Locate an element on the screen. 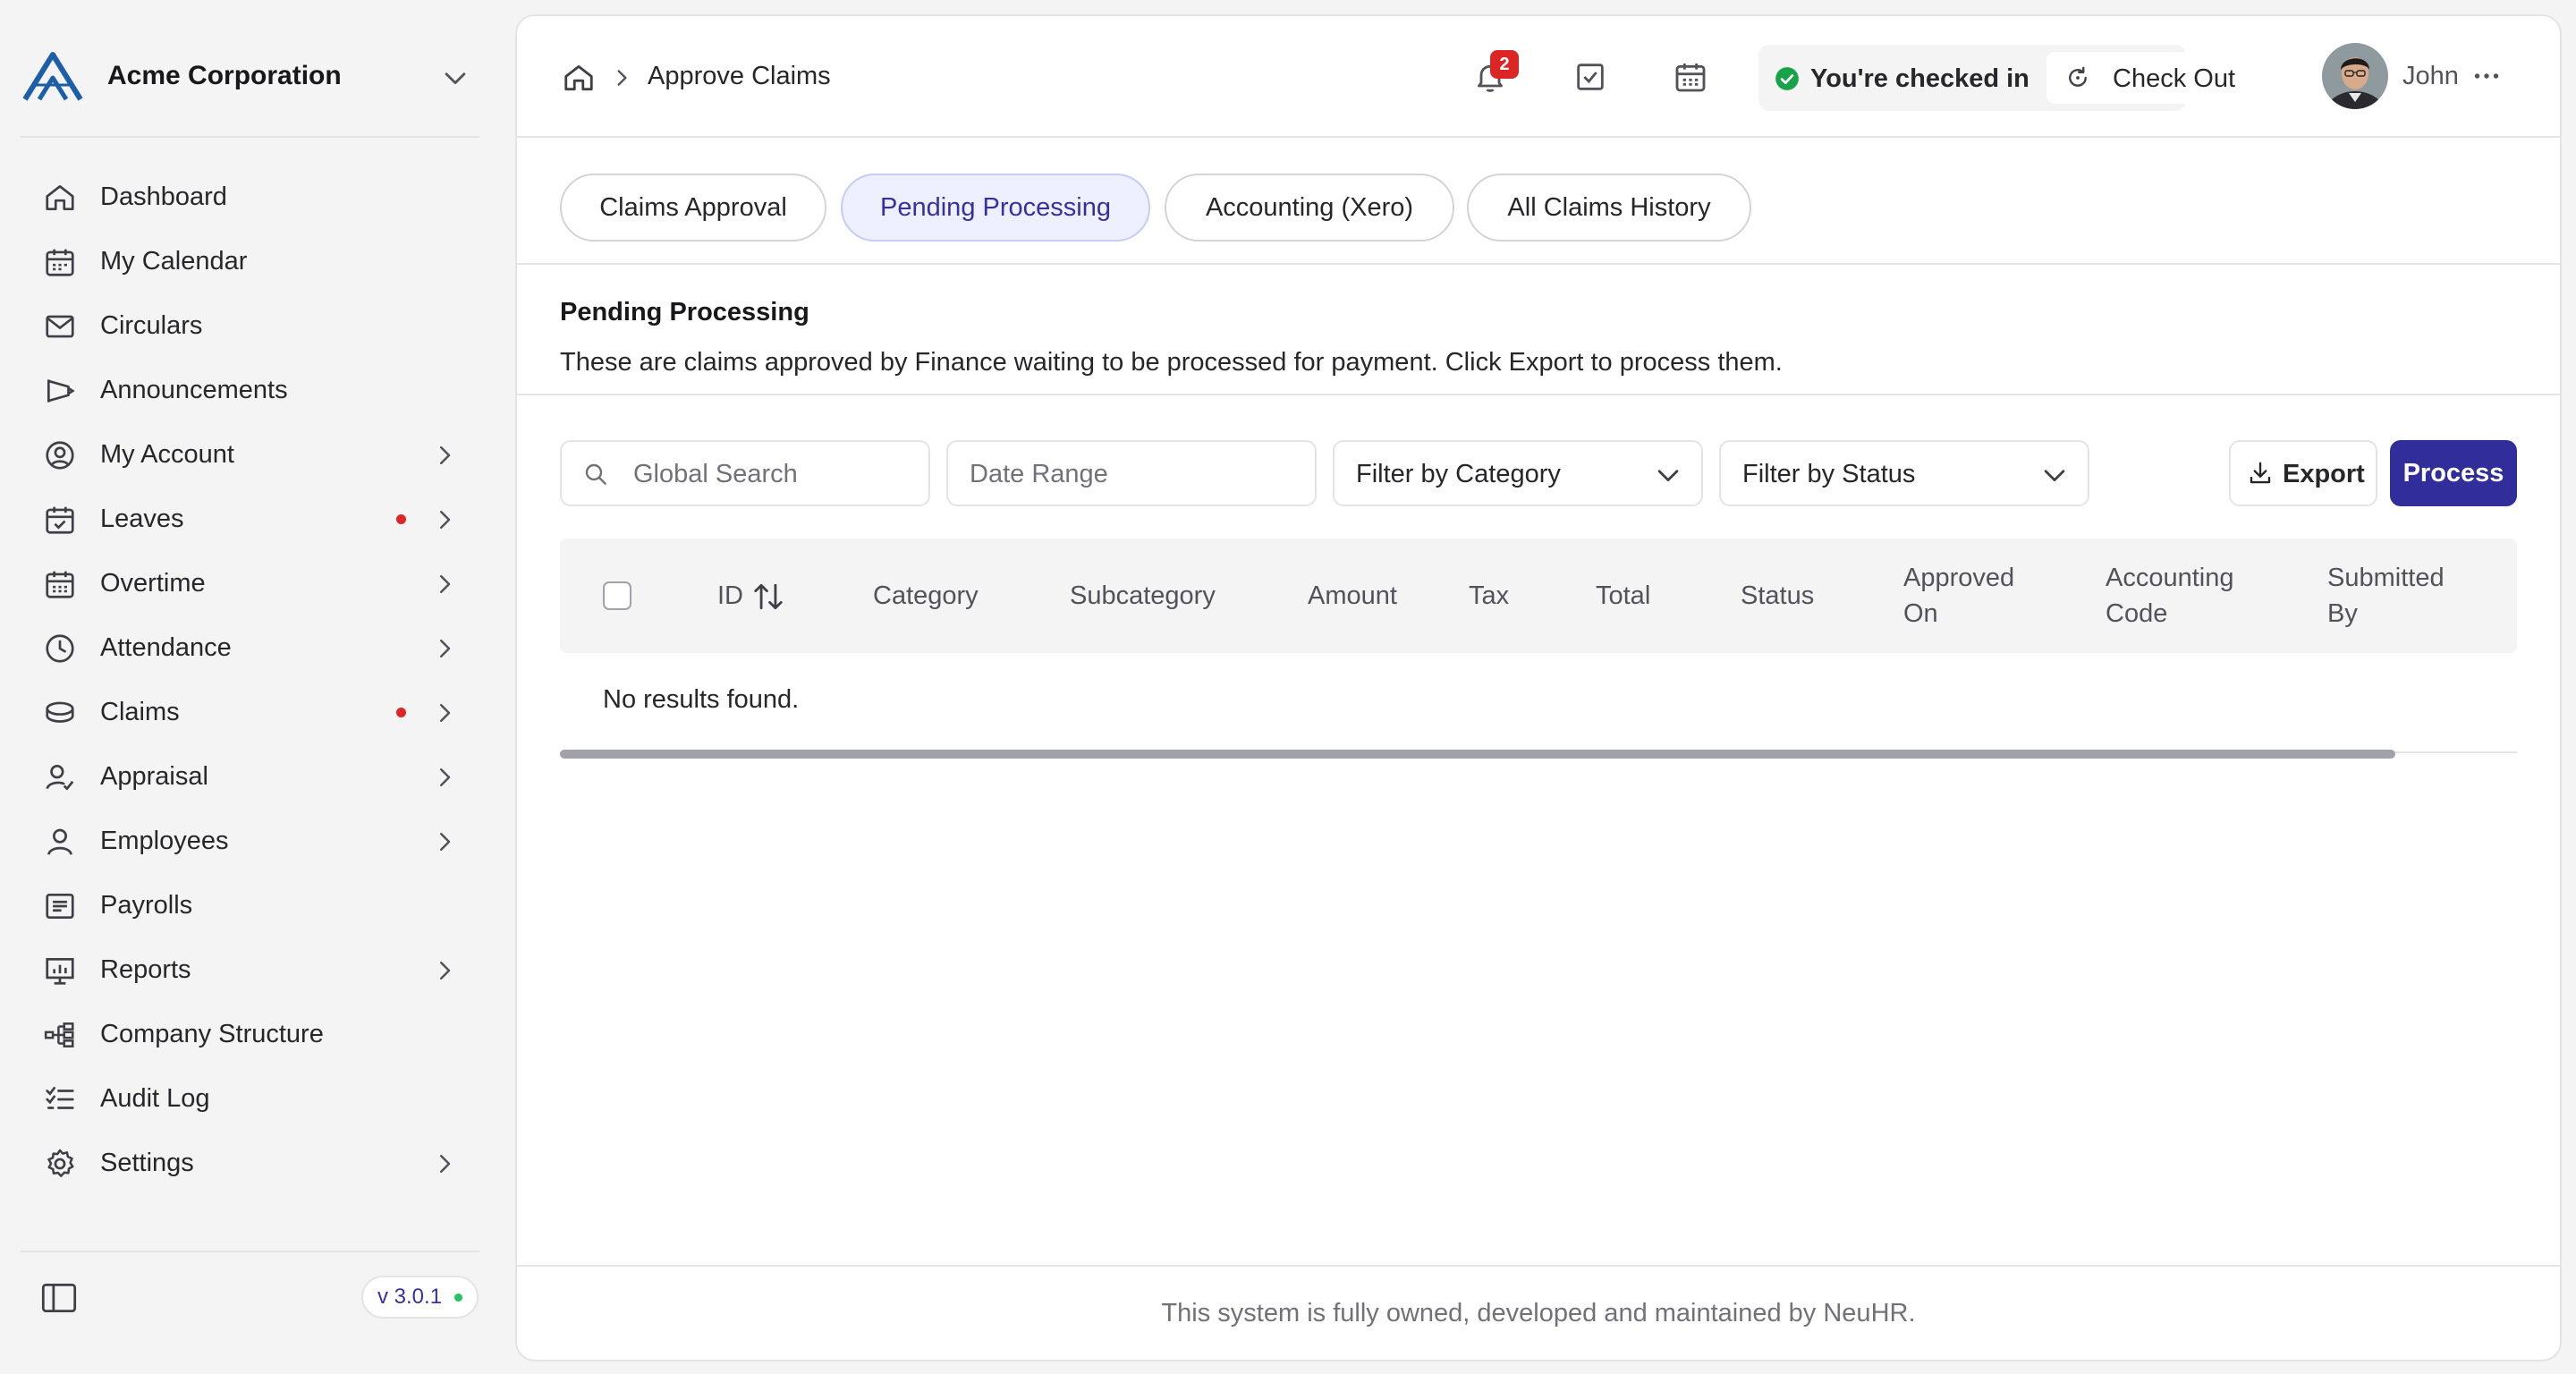 This screenshot has width=2576, height=1374. date-range-placeholder: Date Range is located at coordinates (1039, 474).